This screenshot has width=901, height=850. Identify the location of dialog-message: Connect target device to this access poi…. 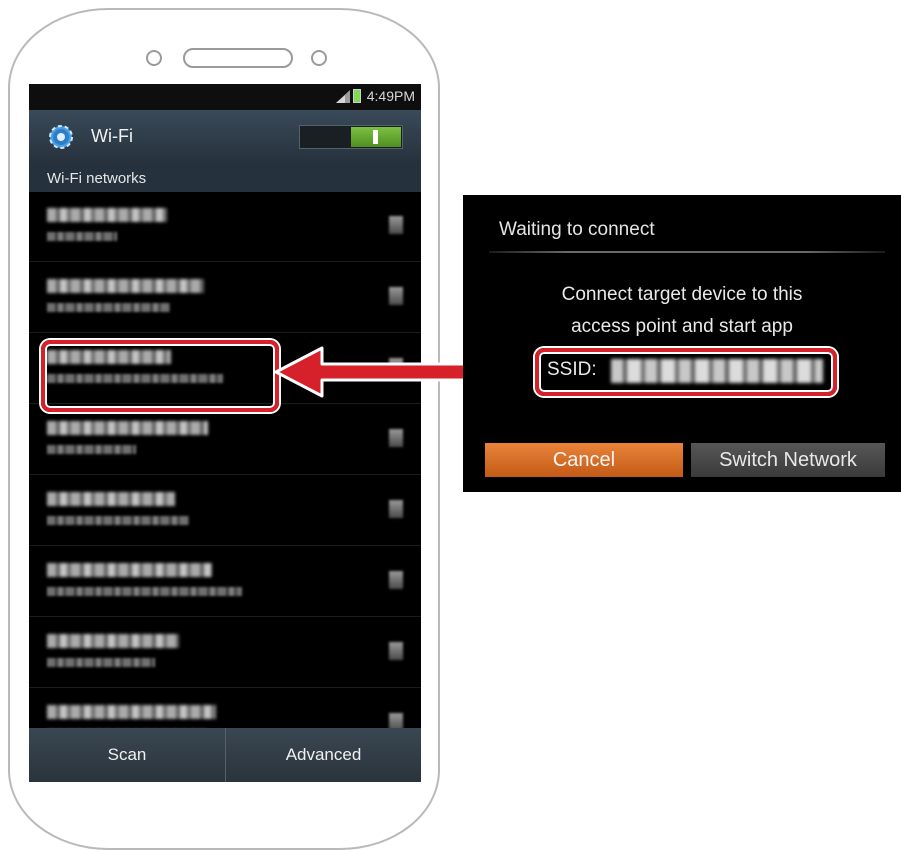
(682, 311).